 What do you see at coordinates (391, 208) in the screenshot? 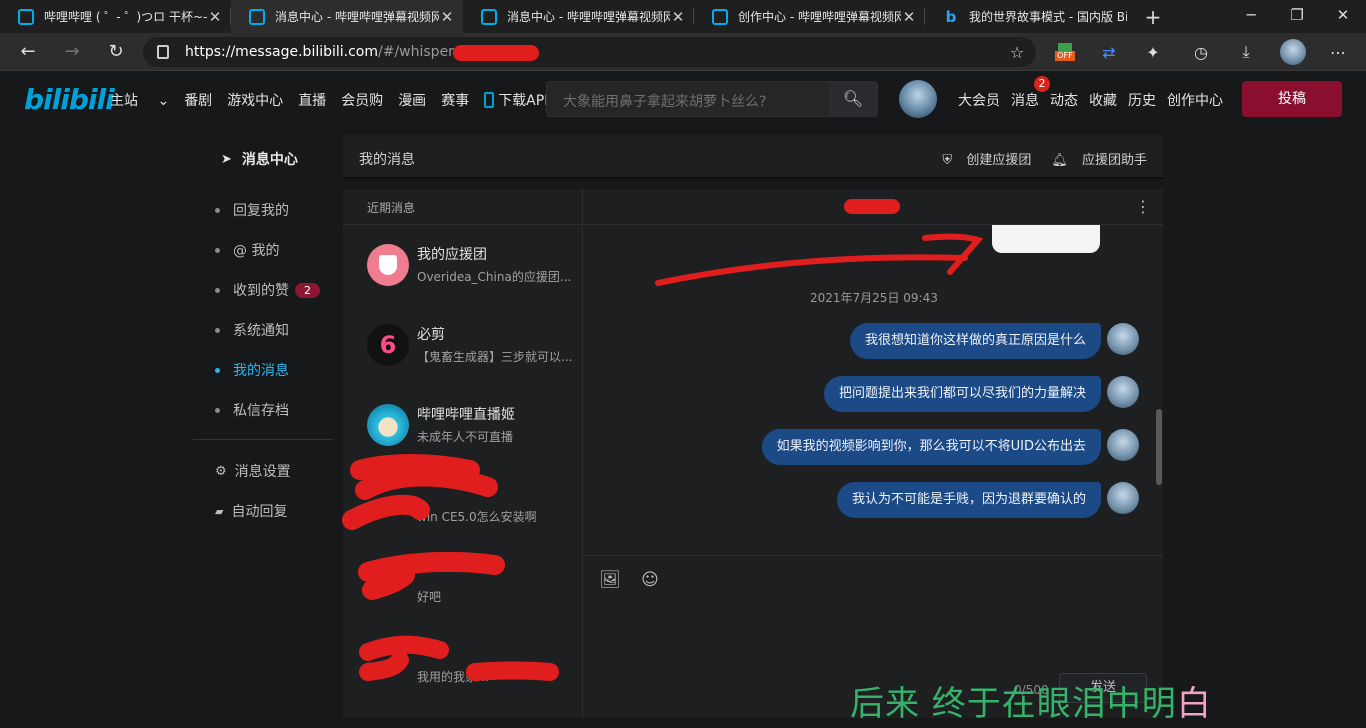
I see `list-header: 近期消息` at bounding box center [391, 208].